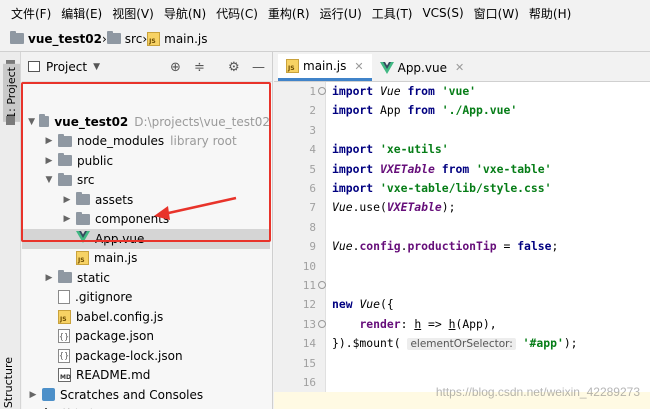  I want to click on breadcrumb: vue_test02 › src › JS main.js, so click(325, 39).